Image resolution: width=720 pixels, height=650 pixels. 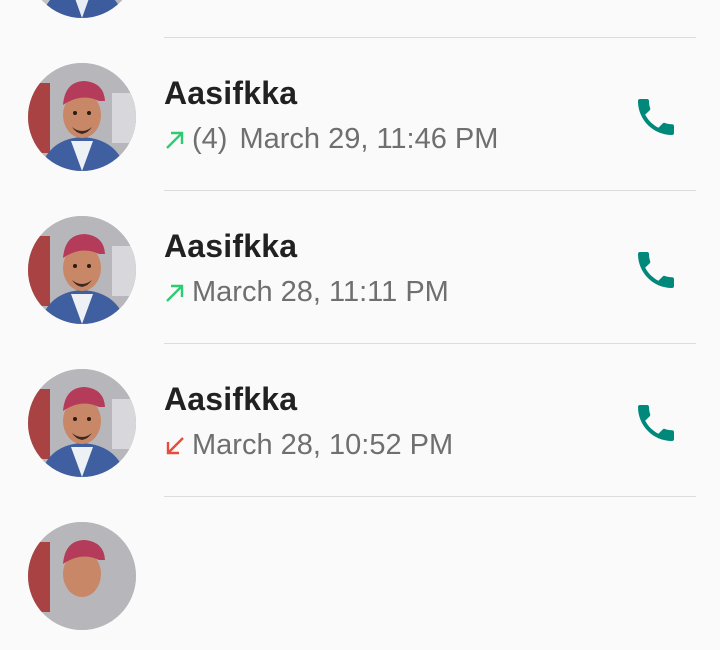 I want to click on call-details: March 28, 11:11 PM, so click(x=306, y=292).